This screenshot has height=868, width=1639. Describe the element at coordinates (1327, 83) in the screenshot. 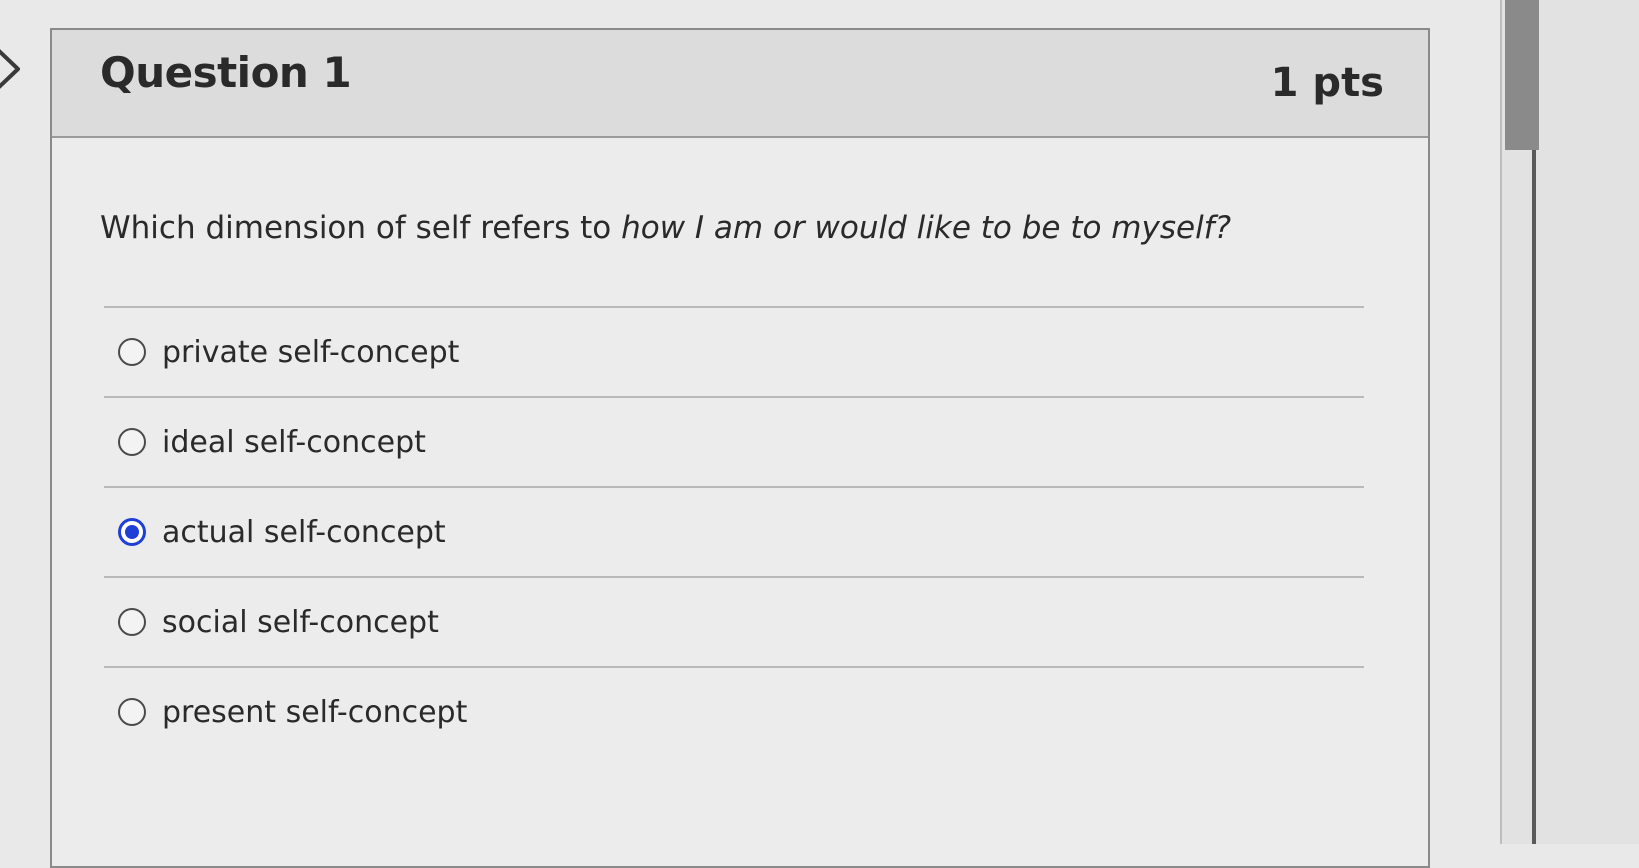

I see `question-points: 1 pts` at that location.